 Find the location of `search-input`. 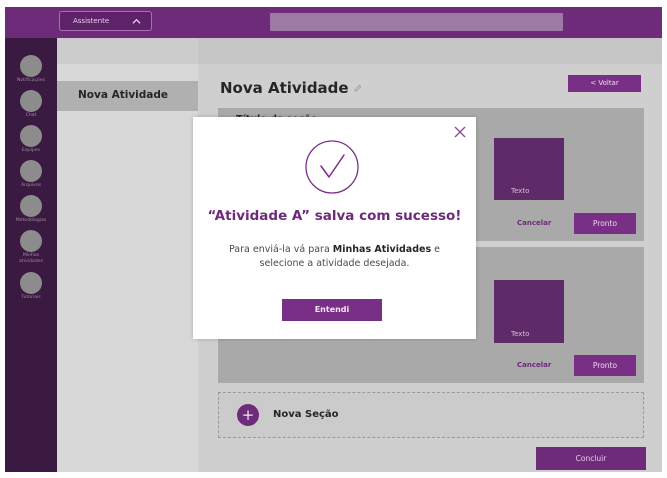

search-input is located at coordinates (416, 22).